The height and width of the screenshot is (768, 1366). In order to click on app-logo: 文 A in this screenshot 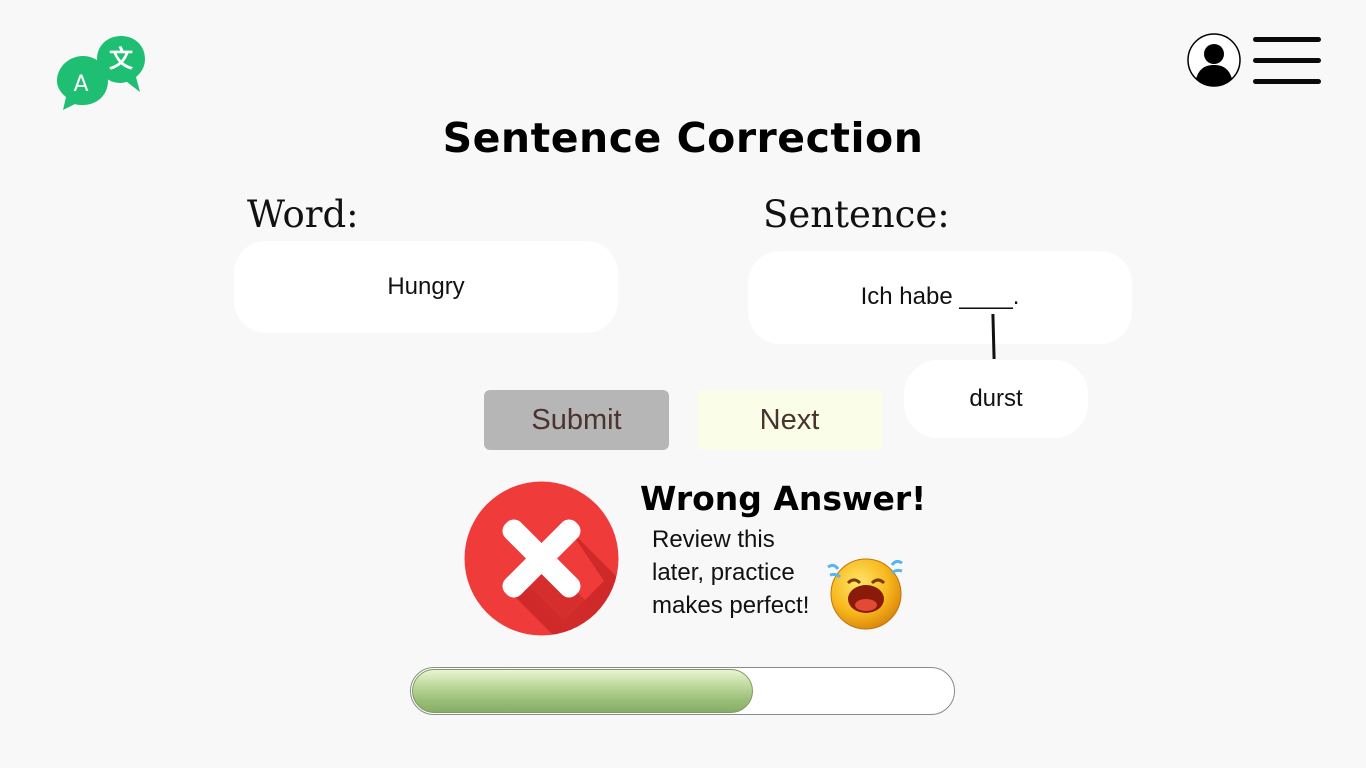, I will do `click(101, 72)`.